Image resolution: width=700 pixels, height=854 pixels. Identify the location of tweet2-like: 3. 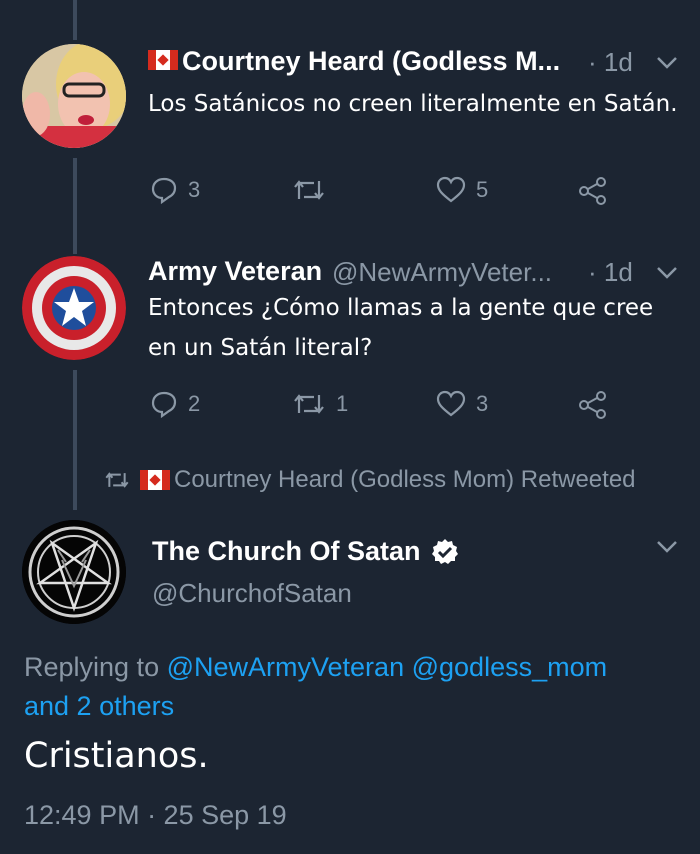
(462, 404).